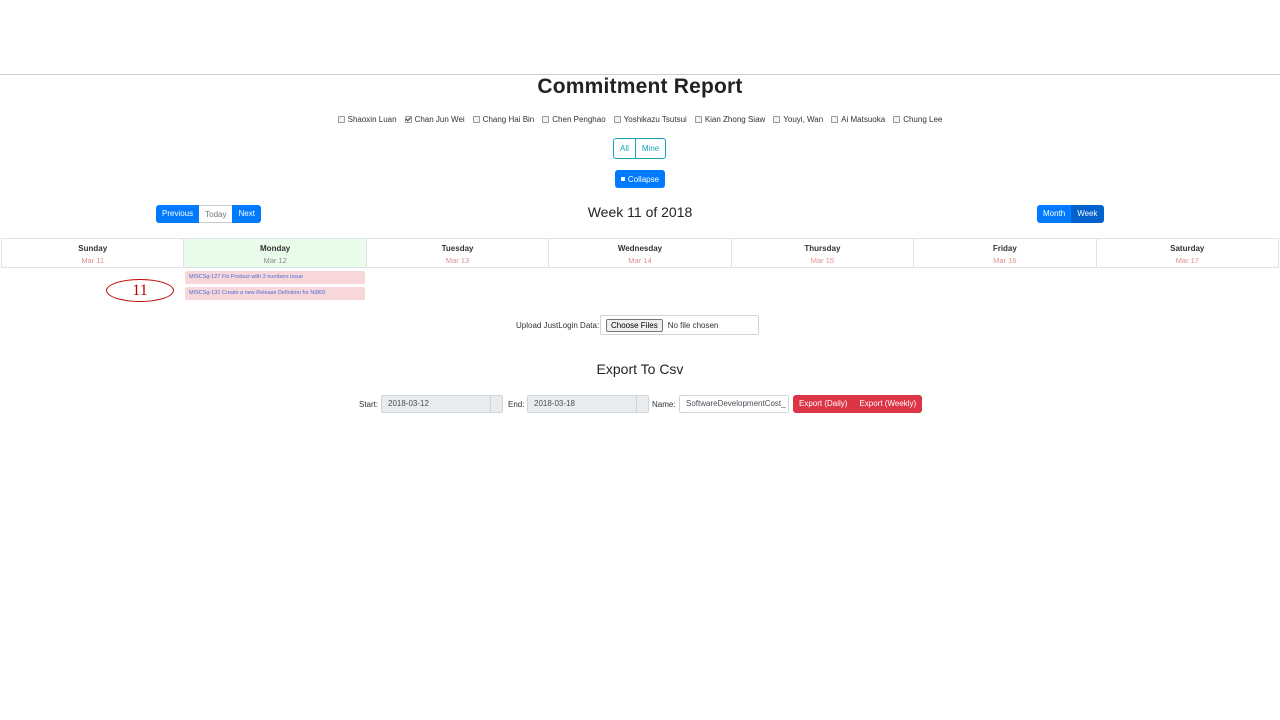 The width and height of the screenshot is (1280, 720). What do you see at coordinates (734, 404) in the screenshot?
I see `export-name-input: SoftwareDevelopmentCost_` at bounding box center [734, 404].